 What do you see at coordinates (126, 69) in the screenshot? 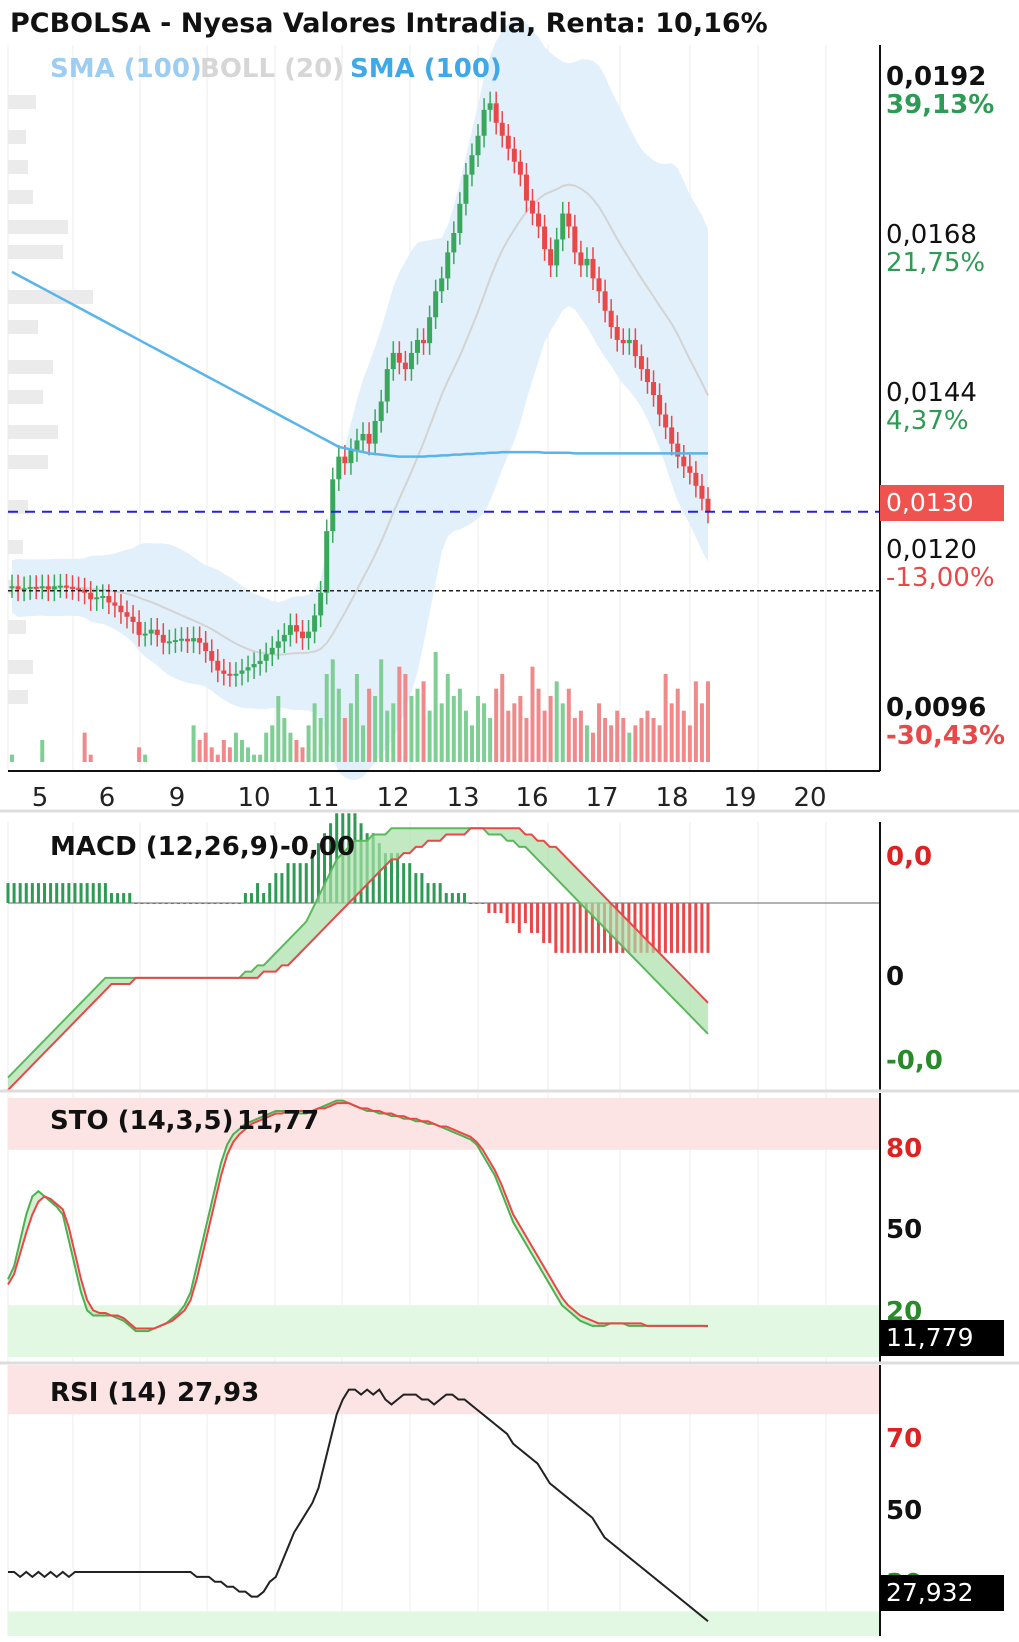
I see `legend-sma100-light: SMA (100)` at bounding box center [126, 69].